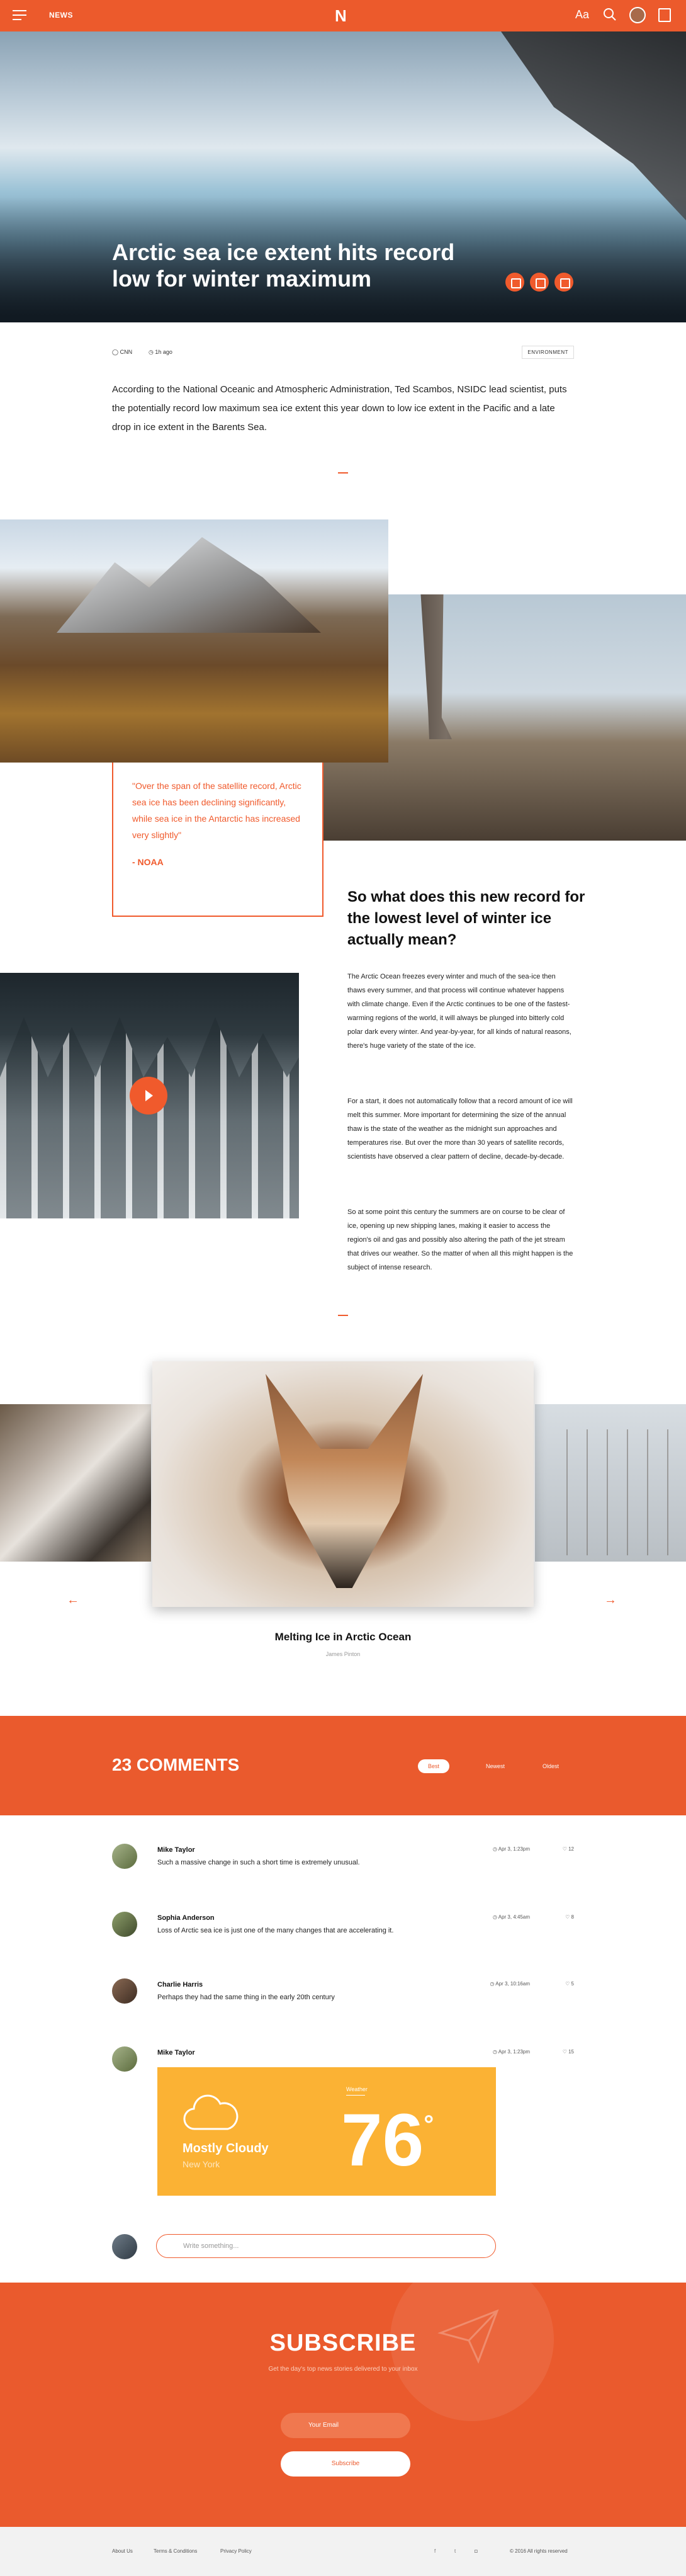 The image size is (686, 2576). I want to click on user-avatar, so click(637, 15).